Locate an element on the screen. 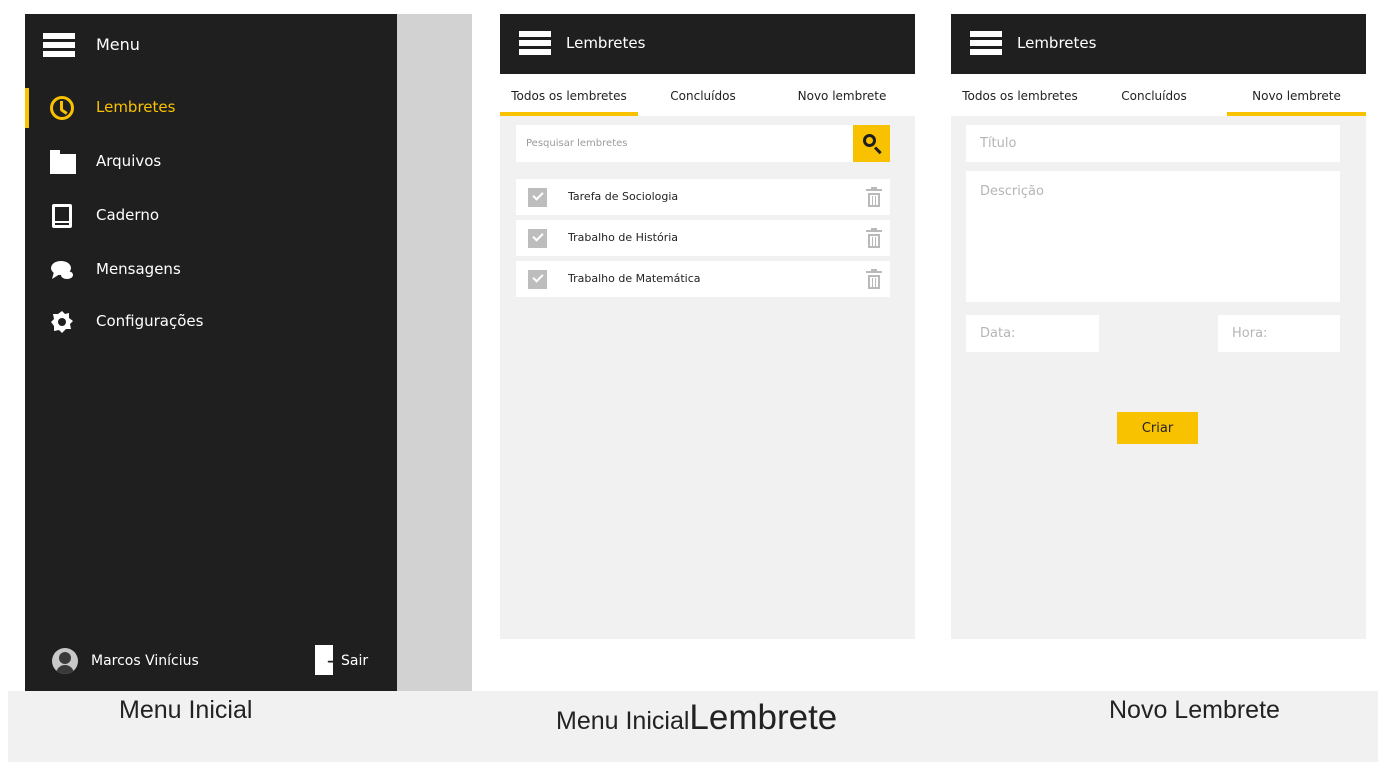 The height and width of the screenshot is (762, 1378). menu-item-label: Caderno is located at coordinates (128, 215).